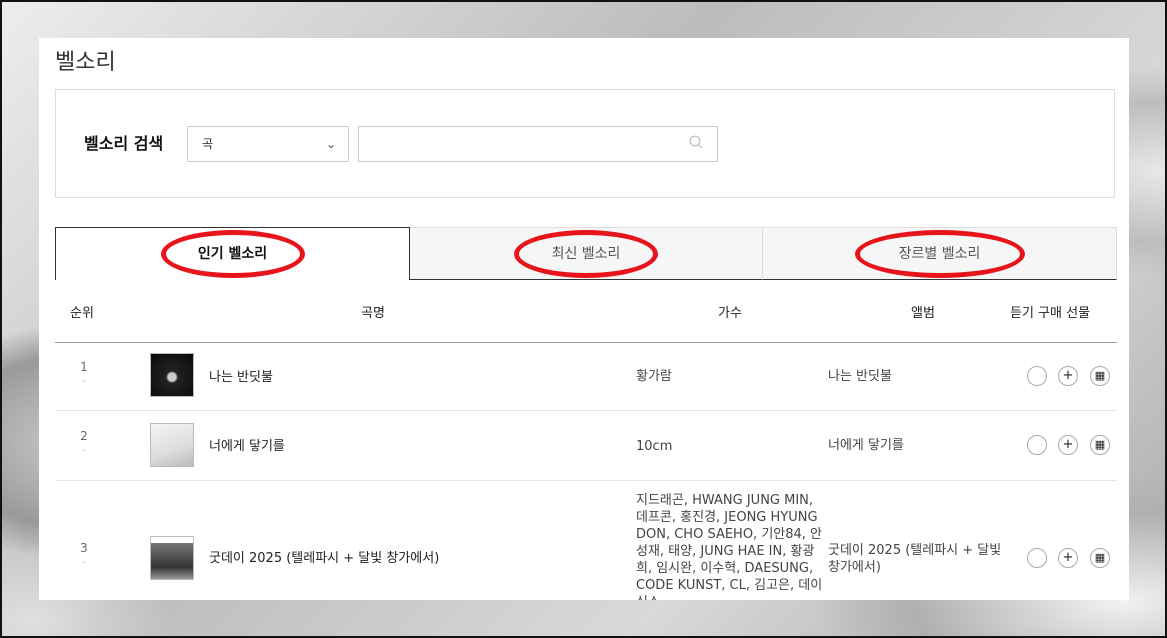  What do you see at coordinates (586, 376) in the screenshot?
I see `table-row: 1- 나는 반딧불 황가람 나는 반딧불 + ▦` at bounding box center [586, 376].